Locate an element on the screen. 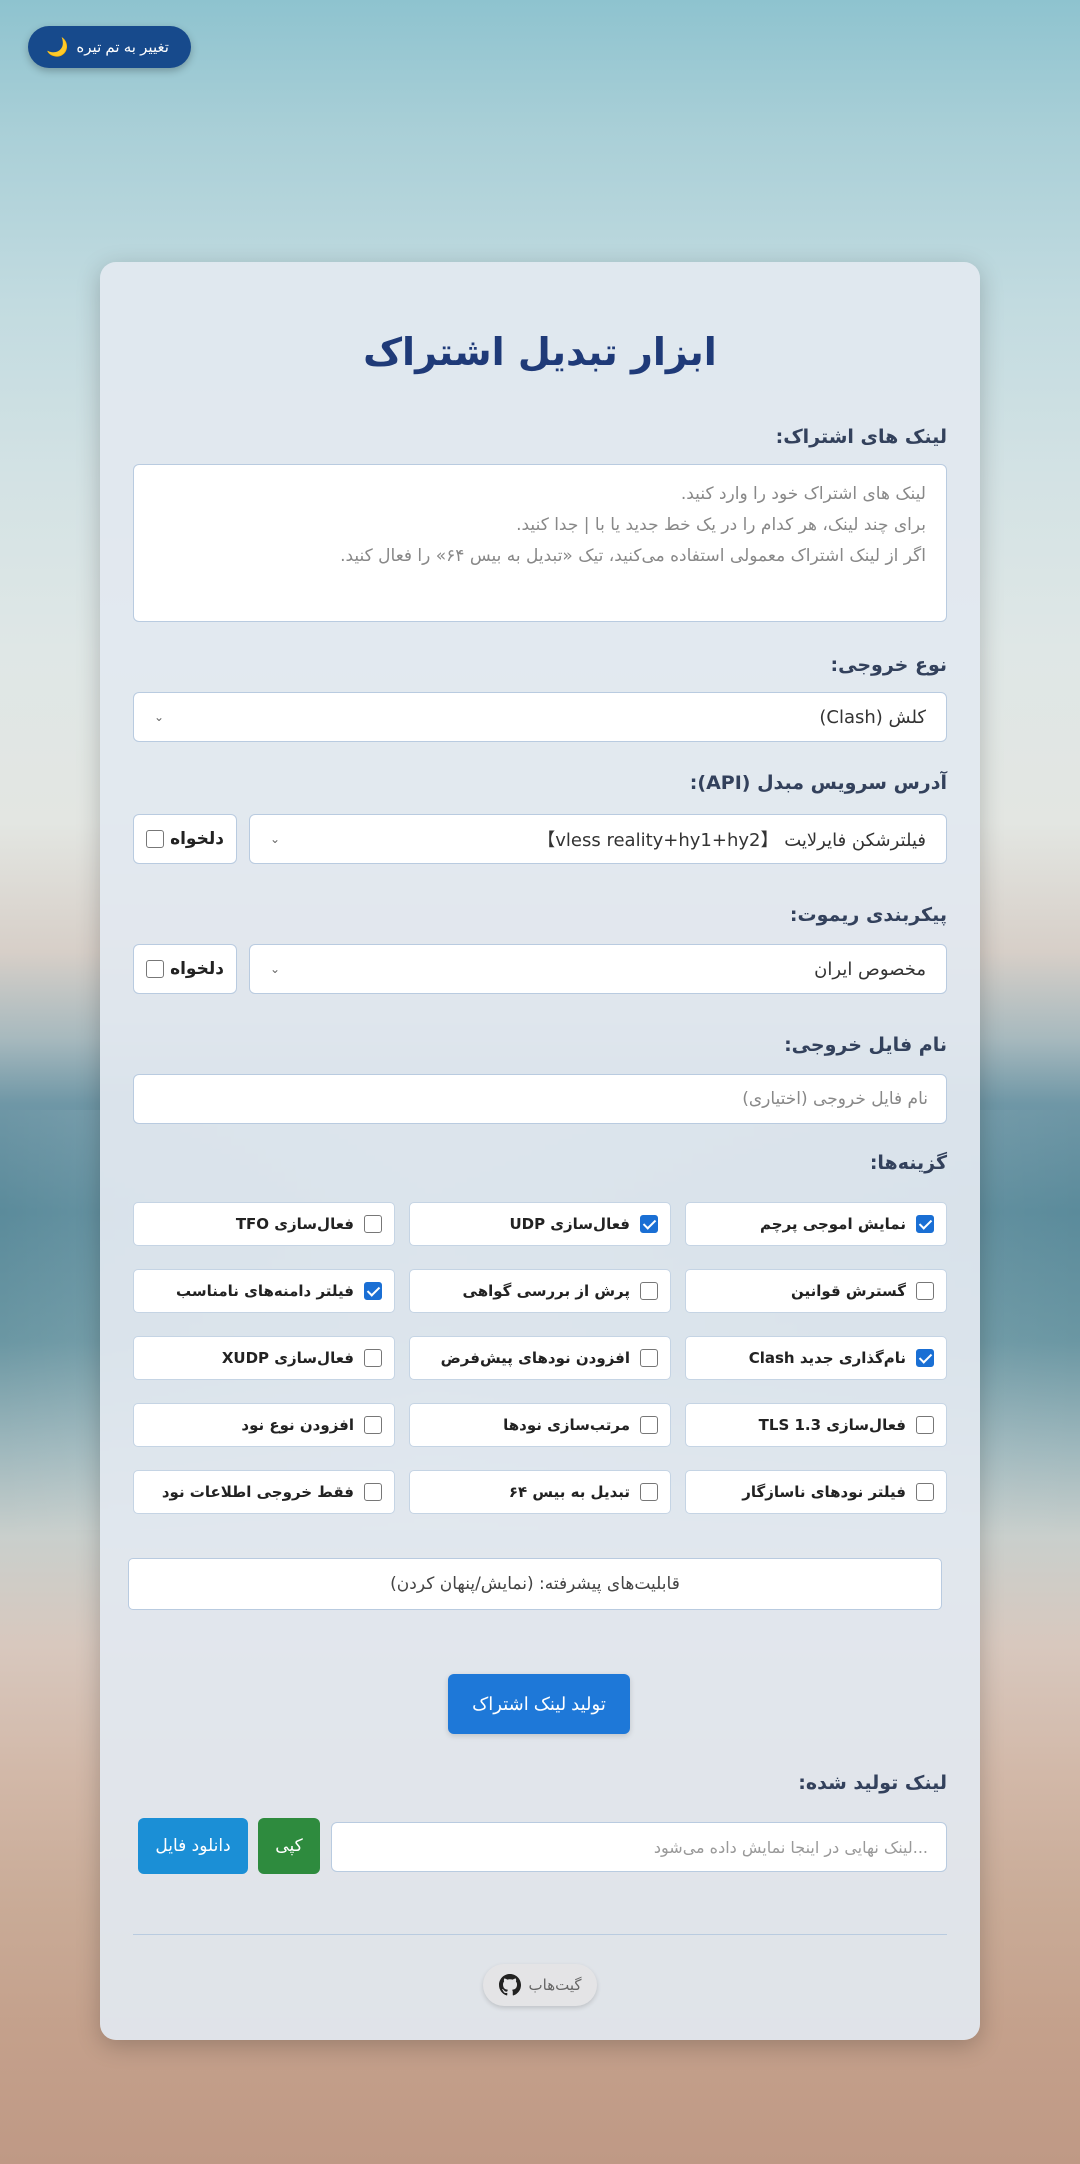  option-item: فعال‌سازی XUDP is located at coordinates (264, 1358).